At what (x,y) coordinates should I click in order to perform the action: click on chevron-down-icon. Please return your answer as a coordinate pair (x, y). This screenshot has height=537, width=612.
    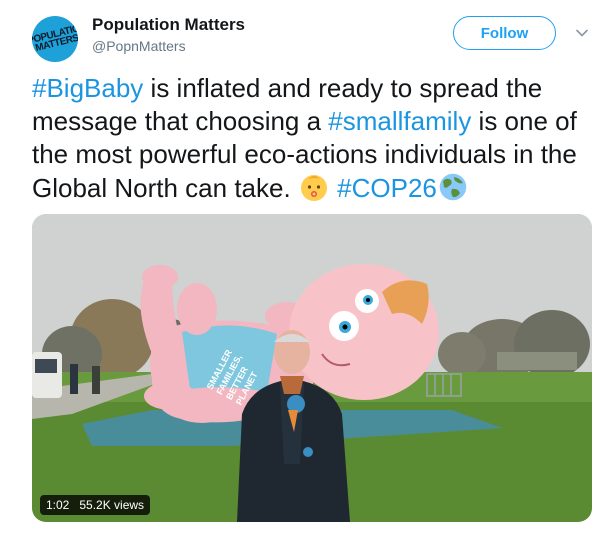
    Looking at the image, I should click on (582, 33).